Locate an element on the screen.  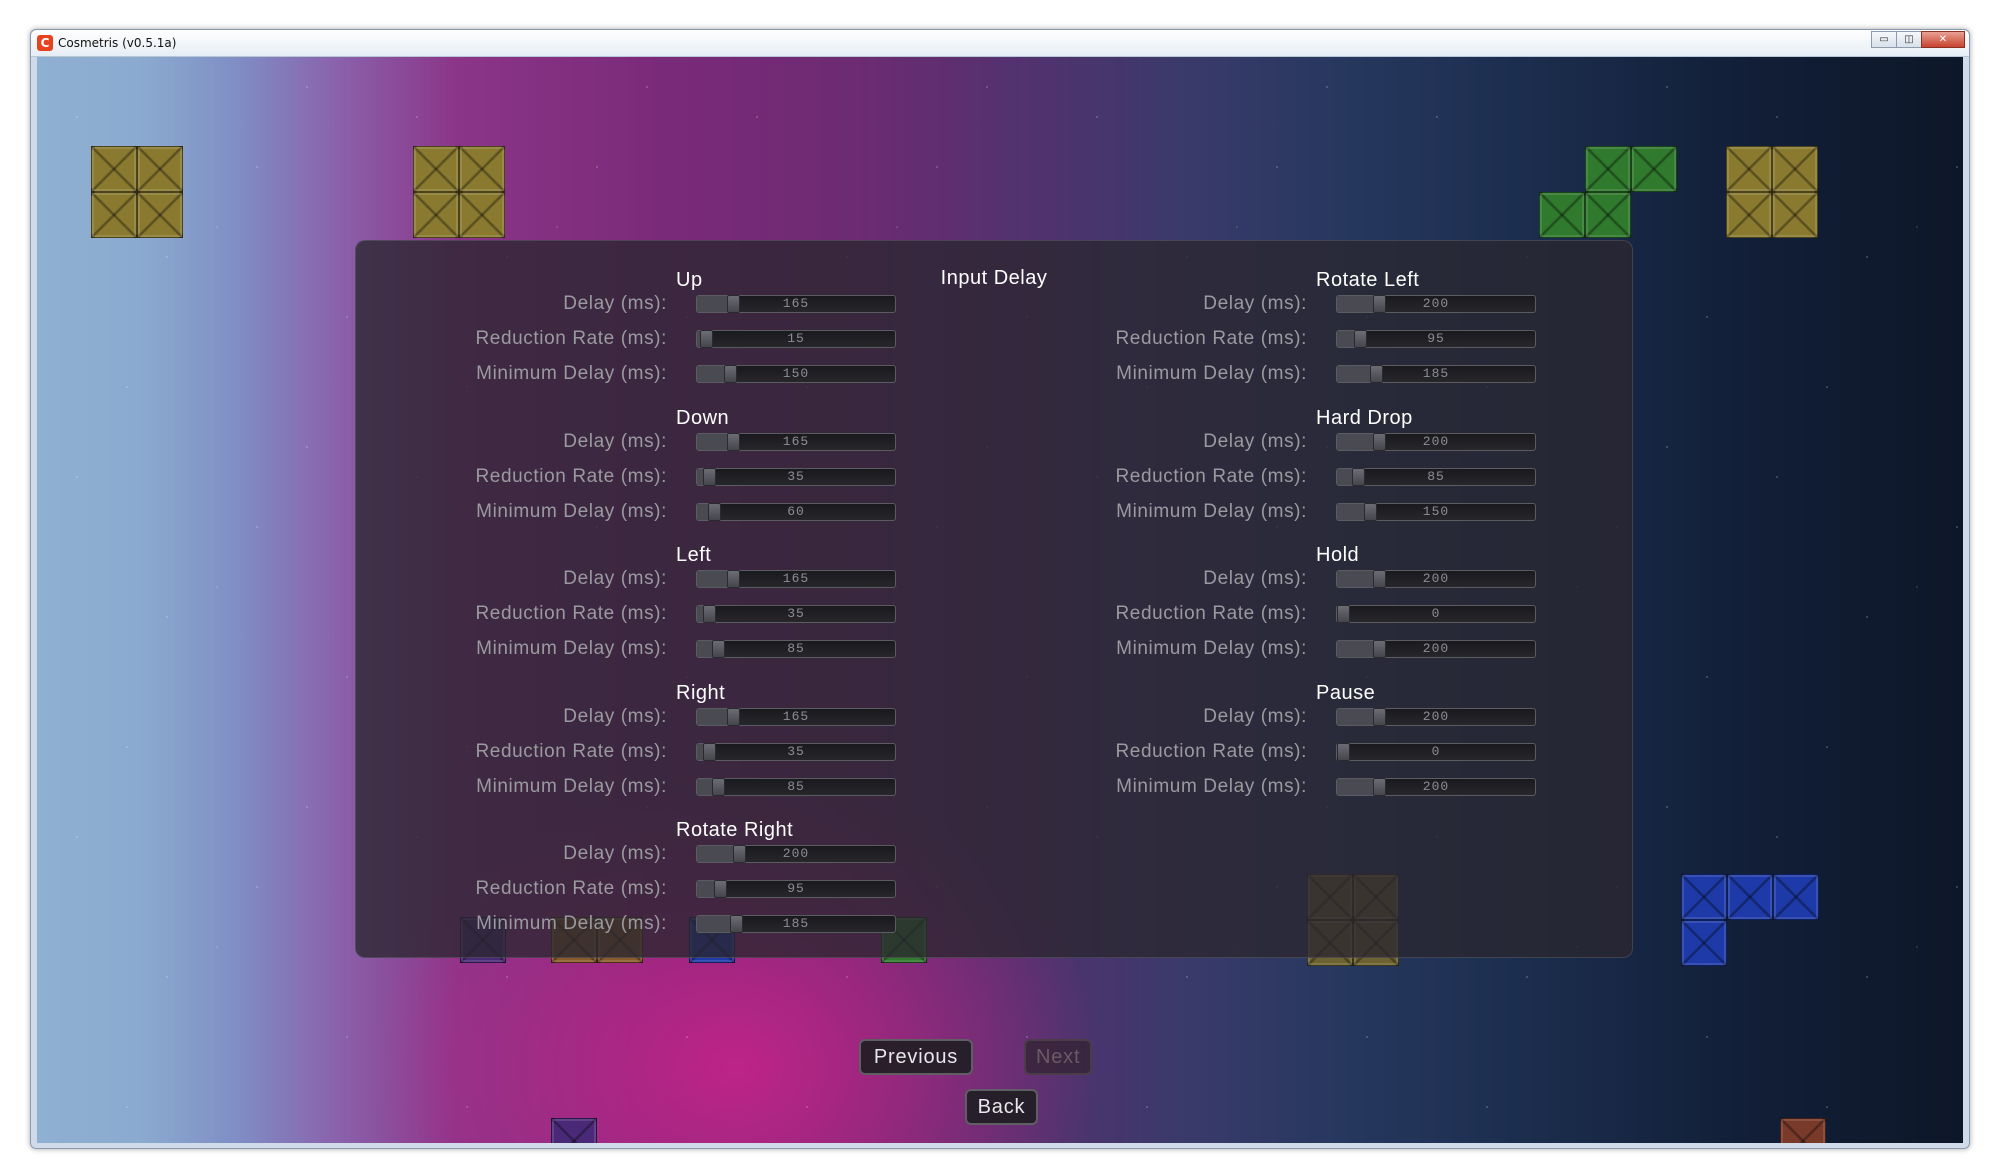
next-button: Next is located at coordinates (1058, 1057).